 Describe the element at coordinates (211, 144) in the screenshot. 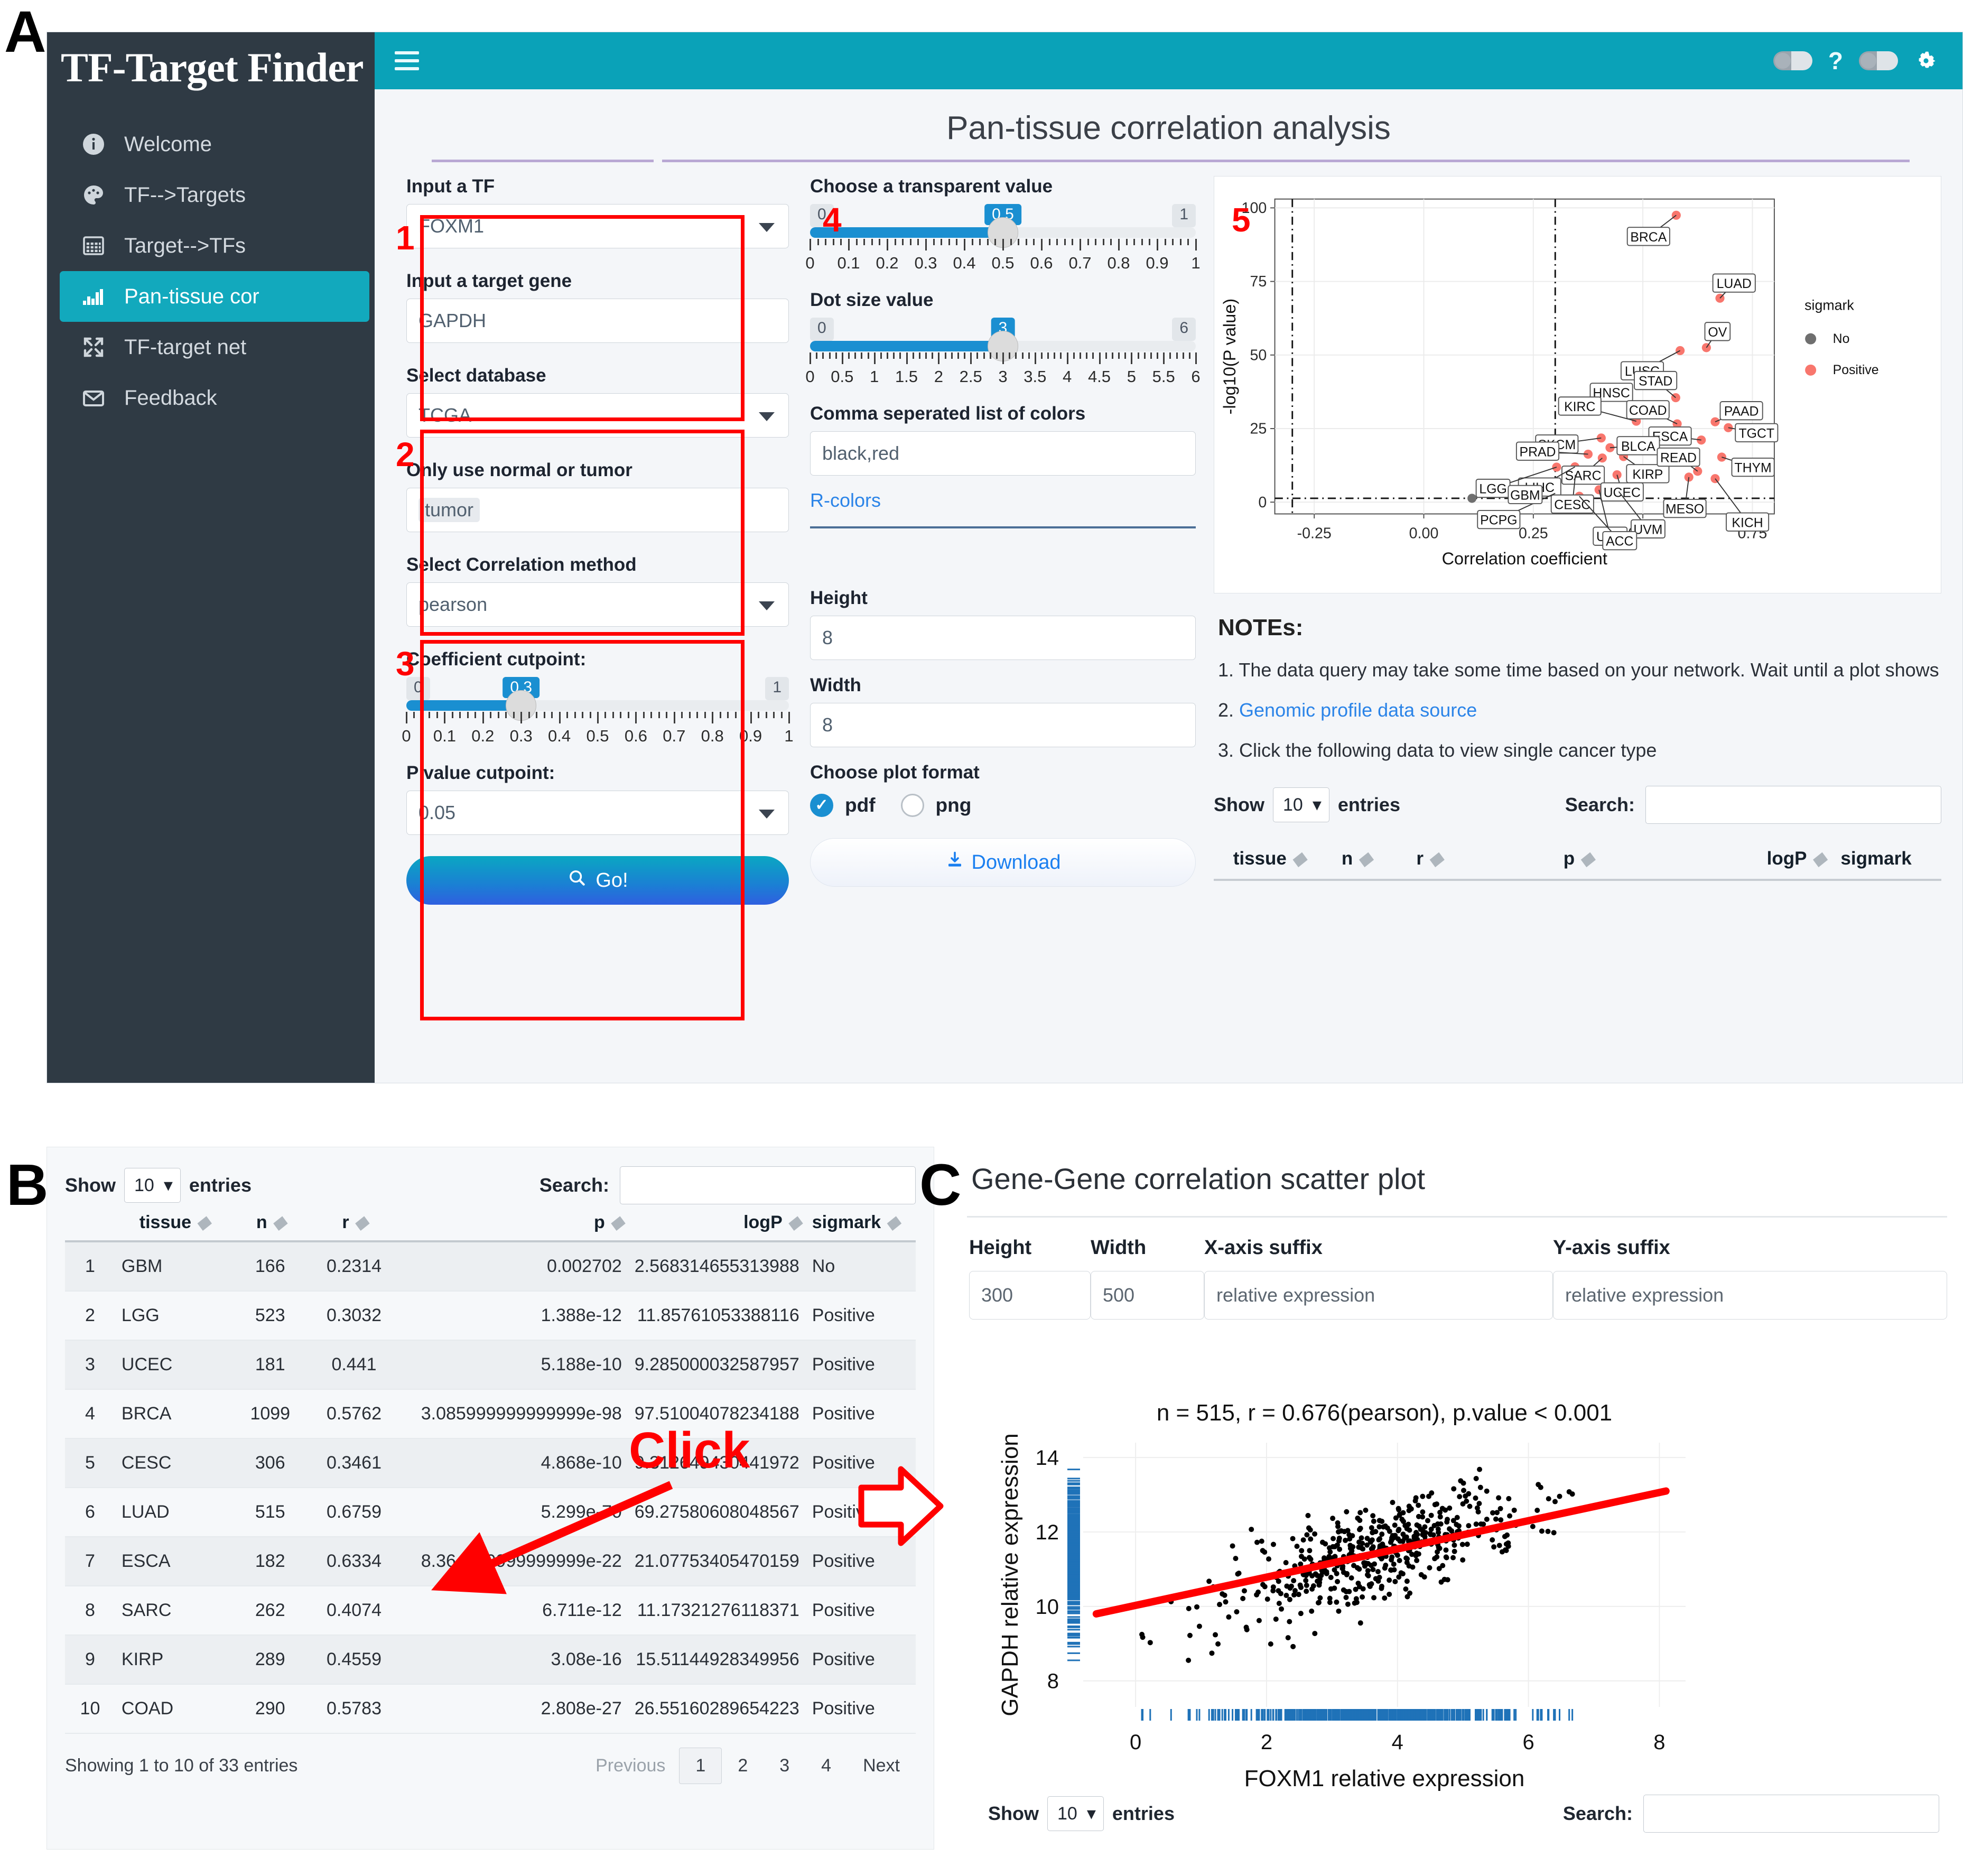

I see `sidebar-item-welcome: Welcome` at that location.